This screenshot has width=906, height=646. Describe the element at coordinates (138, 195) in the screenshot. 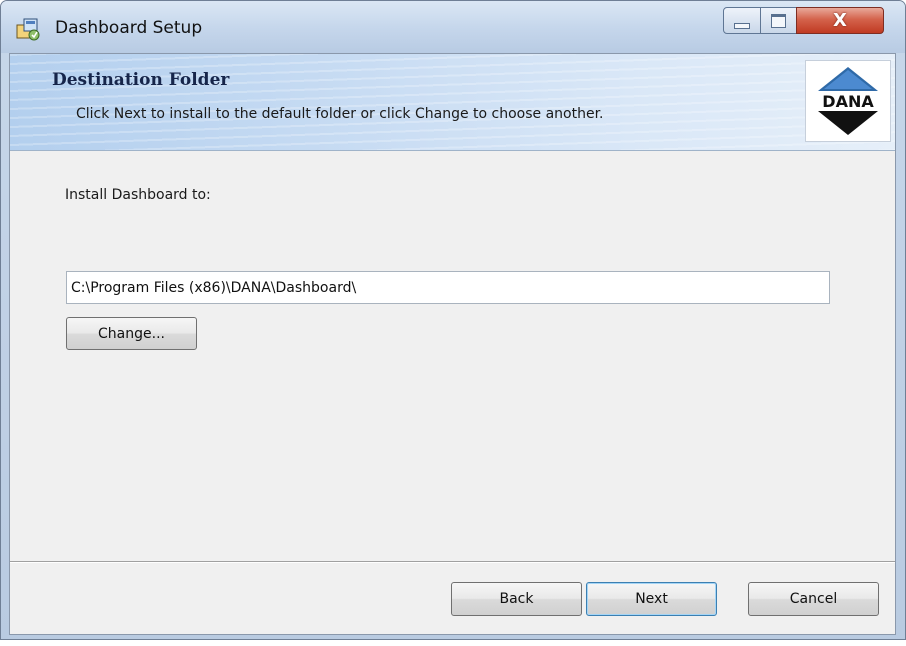

I see `install-location-label: Install Dashboard to:` at that location.